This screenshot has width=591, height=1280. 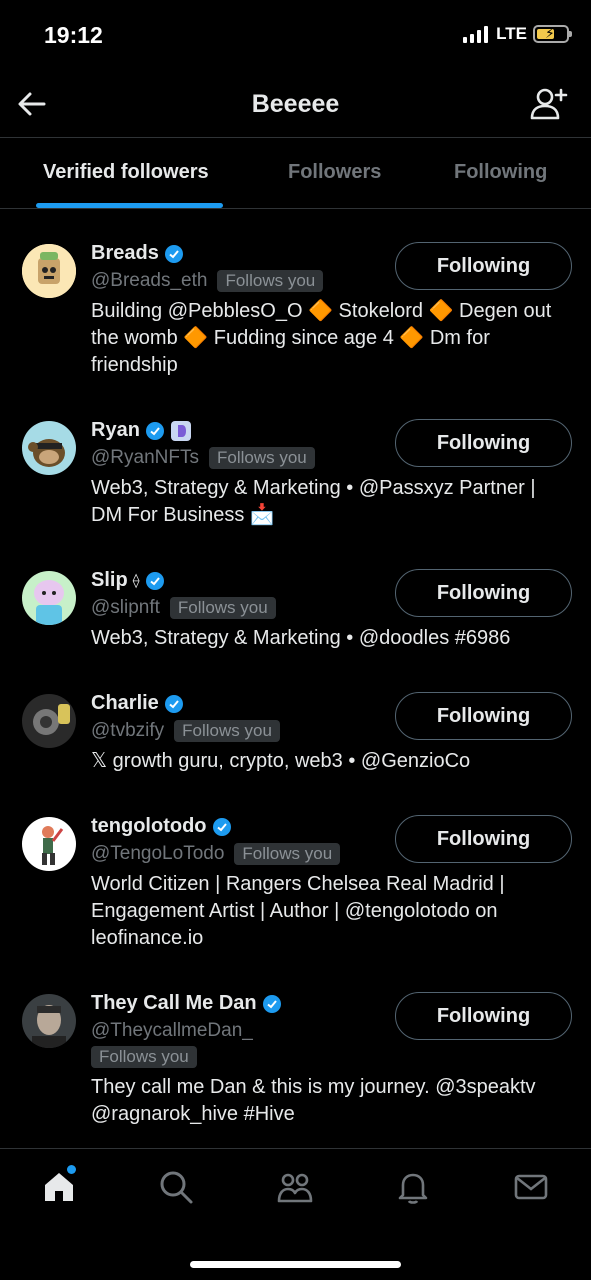 What do you see at coordinates (552, 34) in the screenshot?
I see `battery-icon: ⚡` at bounding box center [552, 34].